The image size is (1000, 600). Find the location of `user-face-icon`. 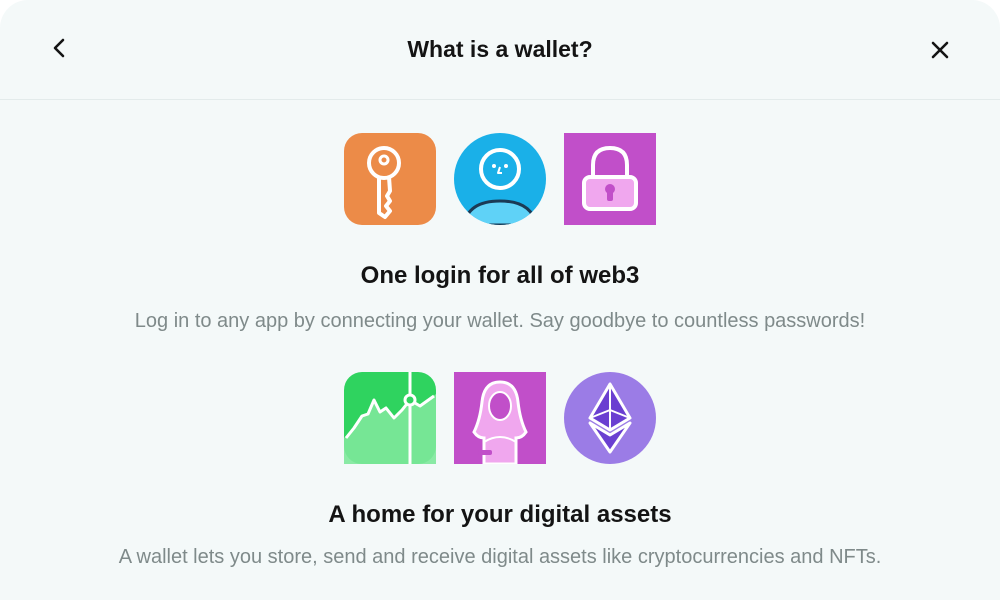

user-face-icon is located at coordinates (500, 179).